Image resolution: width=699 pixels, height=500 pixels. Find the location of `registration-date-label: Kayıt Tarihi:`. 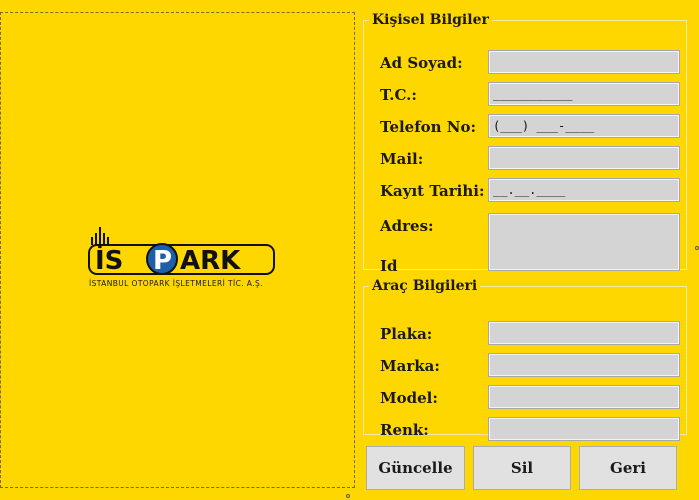

registration-date-label: Kayıt Tarihi: is located at coordinates (432, 191).